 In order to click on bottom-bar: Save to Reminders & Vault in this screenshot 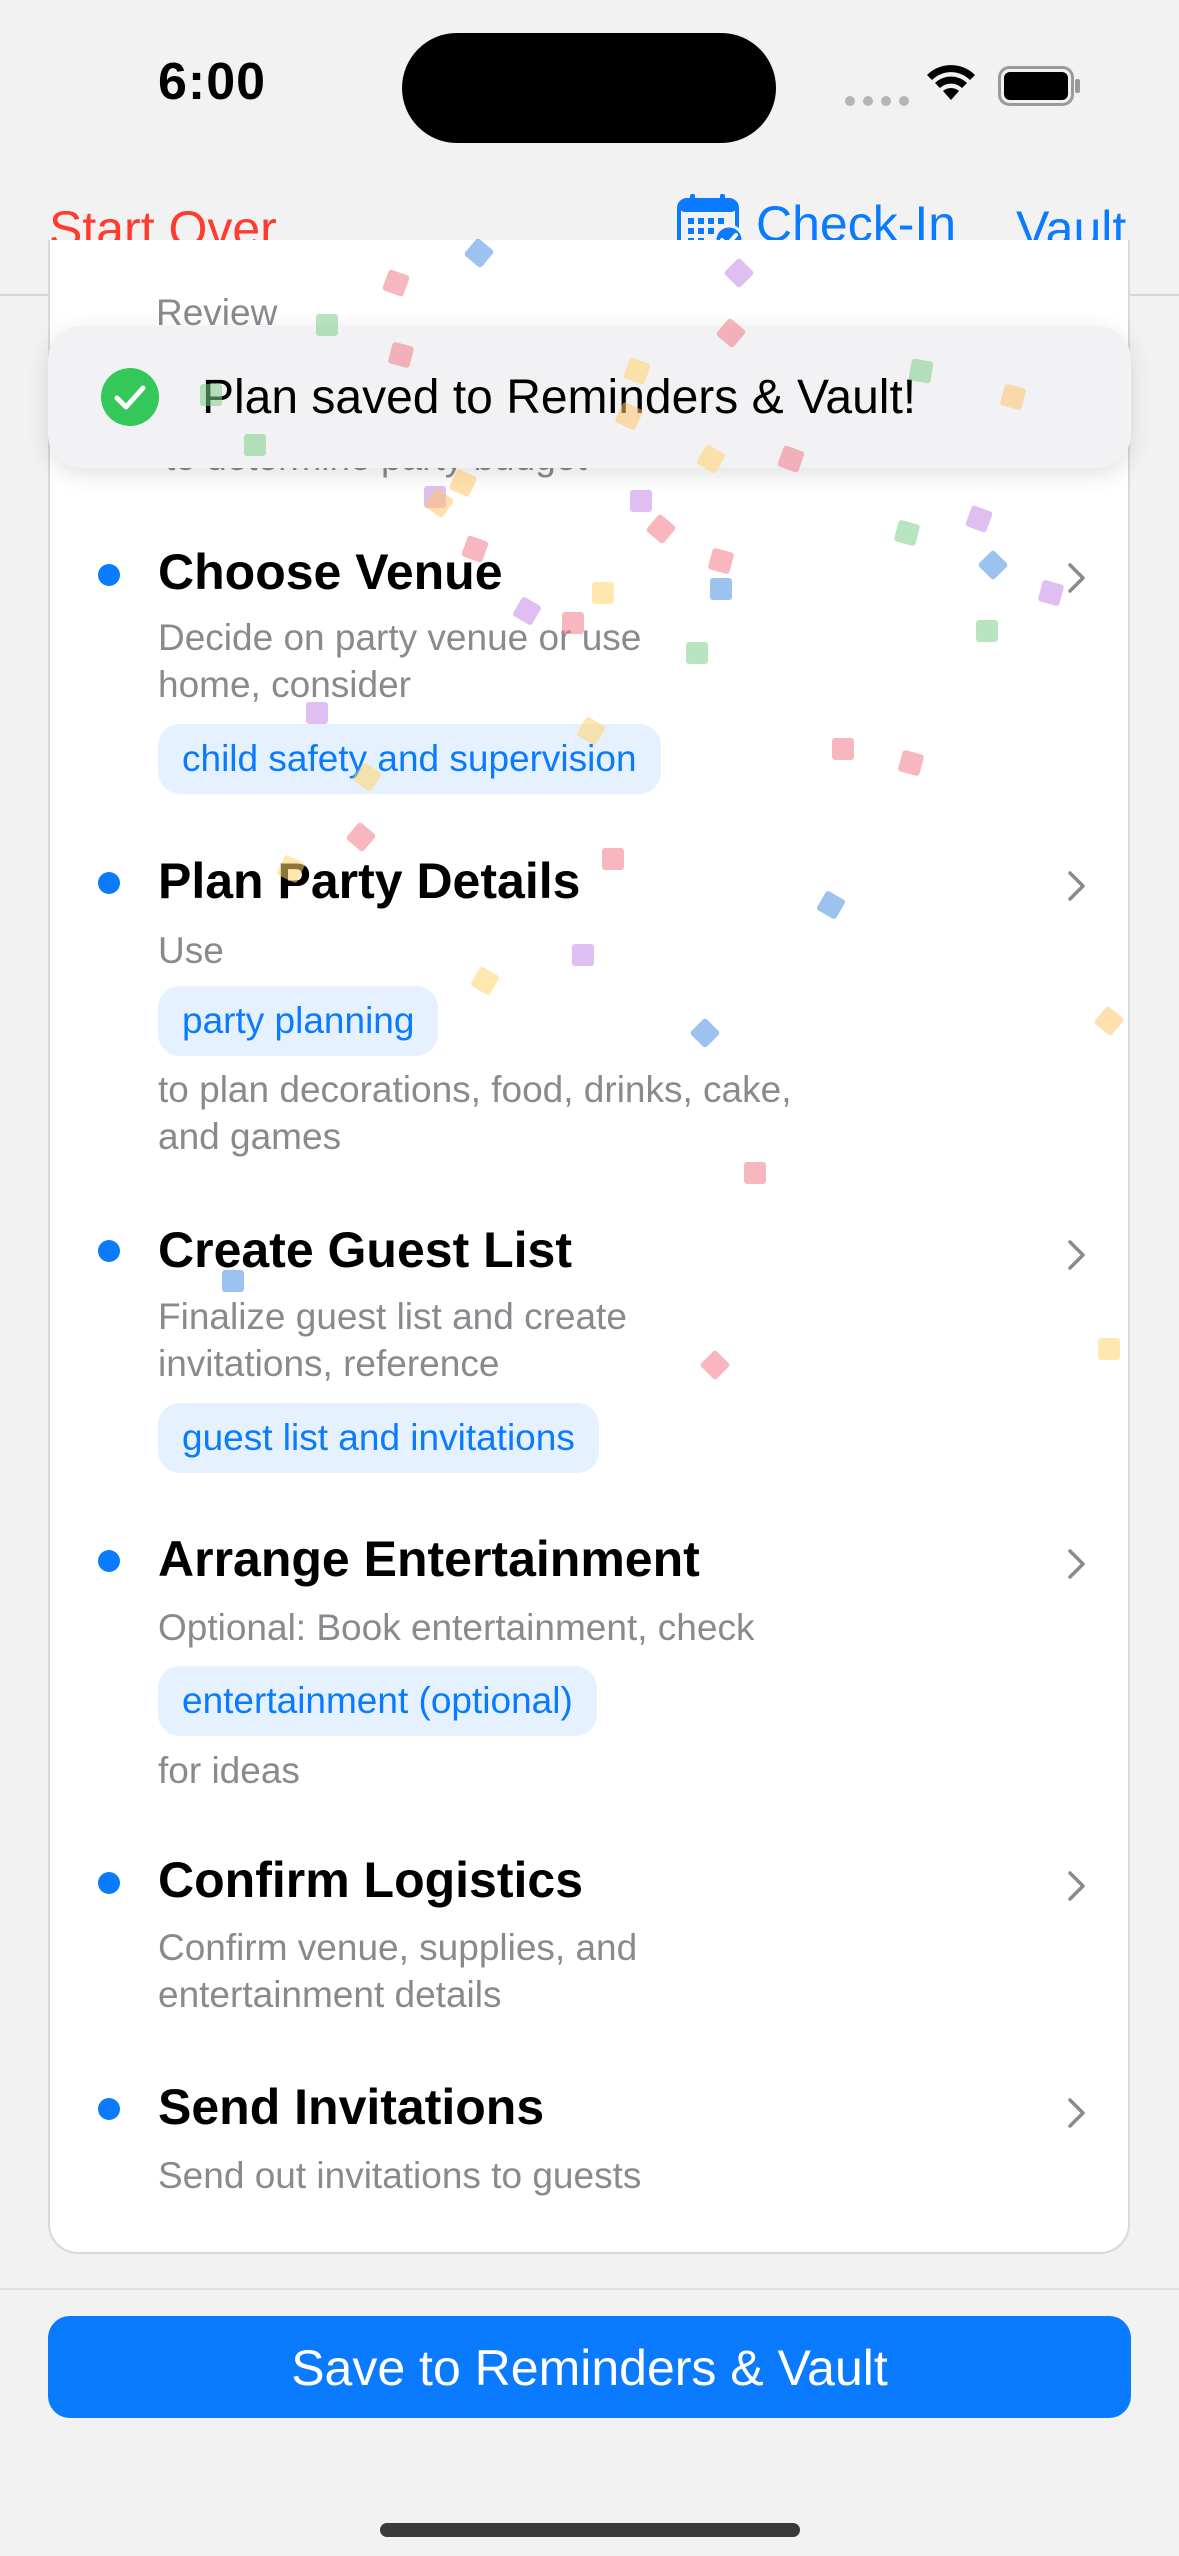, I will do `click(589, 2422)`.